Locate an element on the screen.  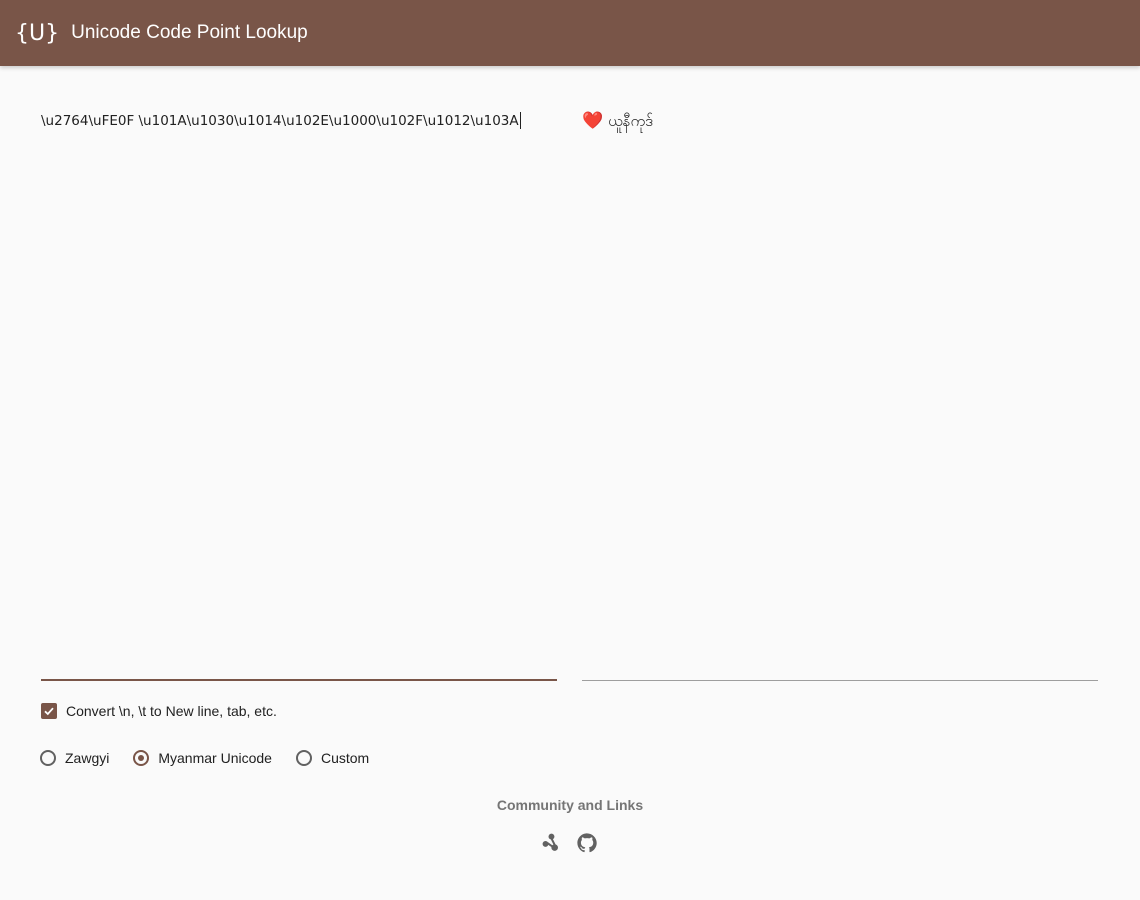
radio-zawgyi-button is located at coordinates (48, 758).